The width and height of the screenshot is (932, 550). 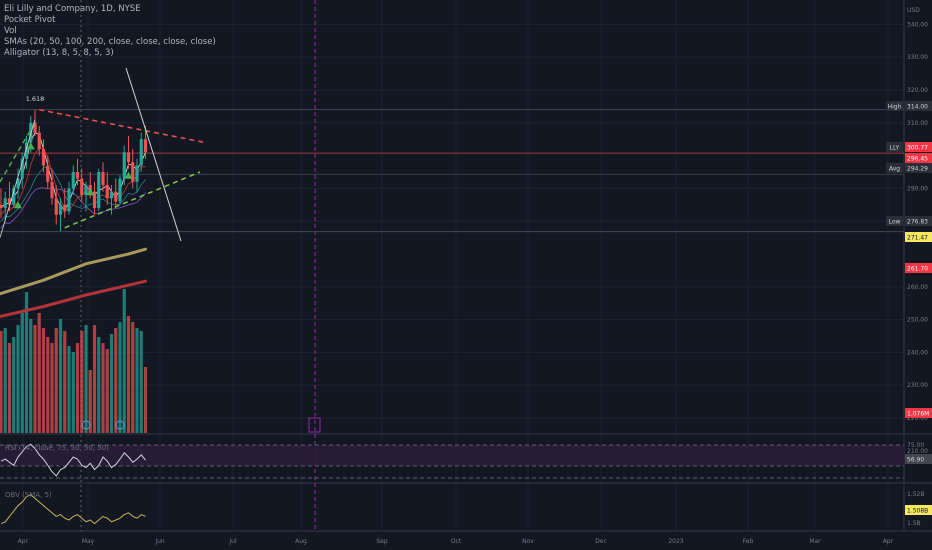 I want to click on price-label-tag-text: Avg, so click(x=894, y=168).